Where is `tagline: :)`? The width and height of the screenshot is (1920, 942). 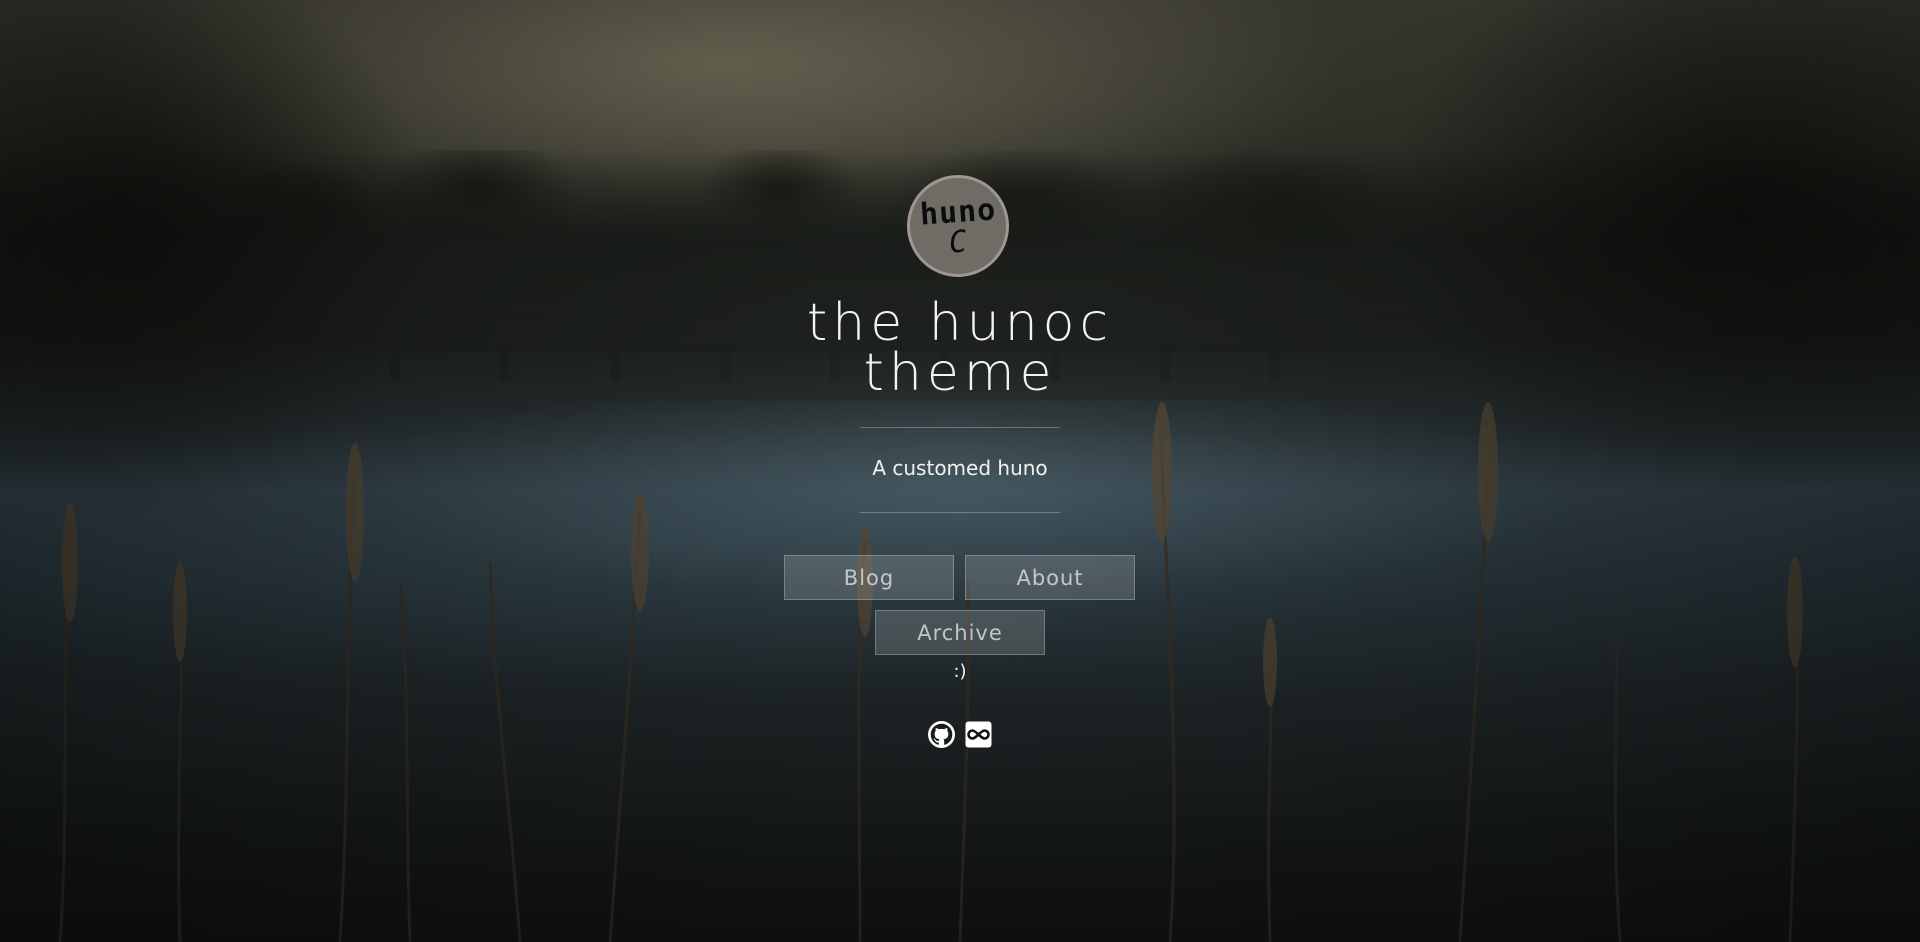
tagline: :) is located at coordinates (960, 671).